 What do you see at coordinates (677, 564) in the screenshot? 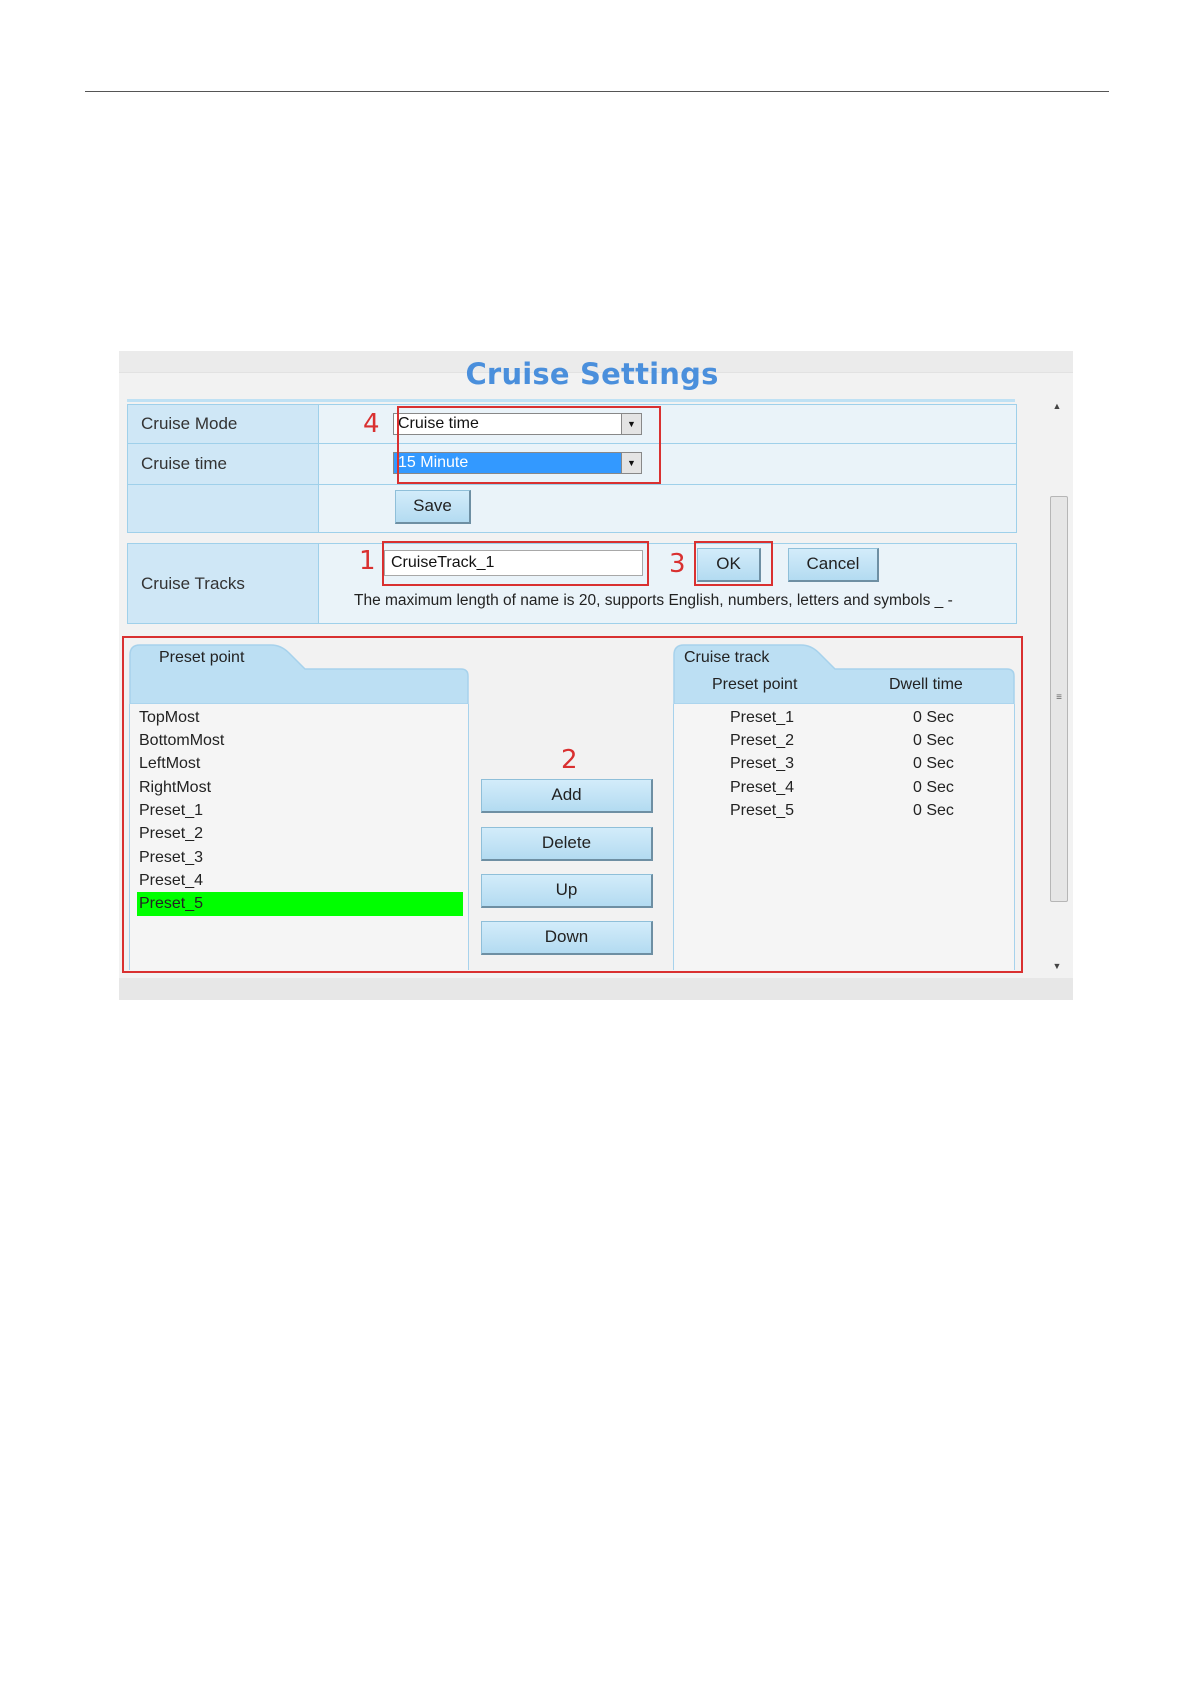
I see `annotation-number-3: 3` at bounding box center [677, 564].